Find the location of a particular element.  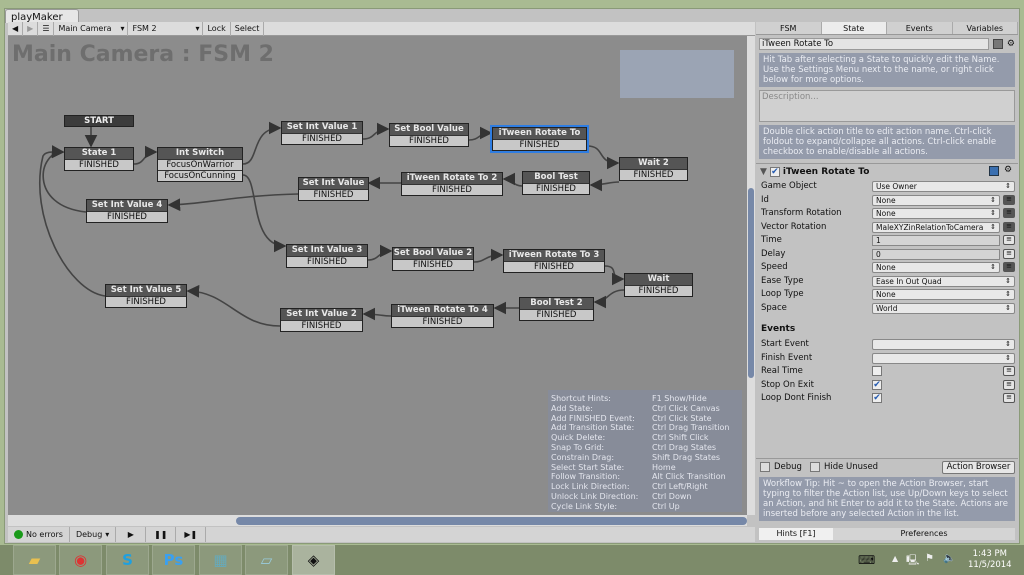

state-node: iTween Rotate To FINISHED is located at coordinates (539, 139).